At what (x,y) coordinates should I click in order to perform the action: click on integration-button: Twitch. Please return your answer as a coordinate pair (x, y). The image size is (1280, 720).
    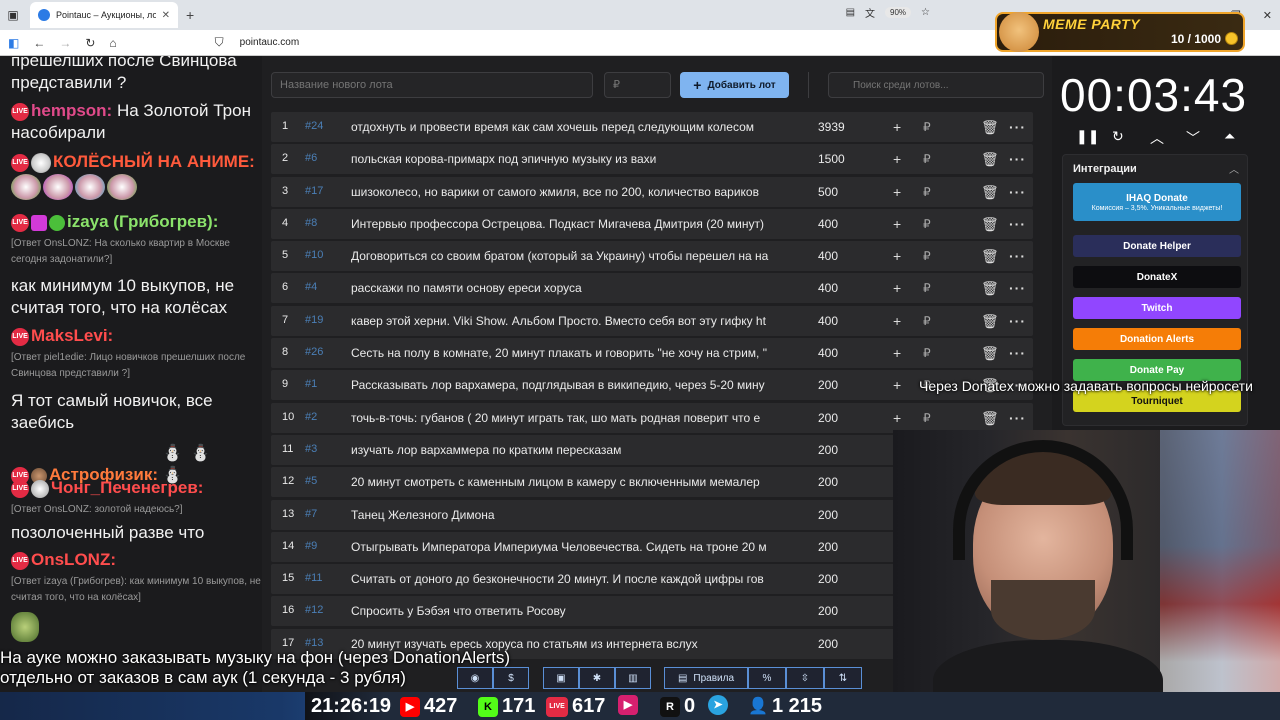
    Looking at the image, I should click on (1157, 308).